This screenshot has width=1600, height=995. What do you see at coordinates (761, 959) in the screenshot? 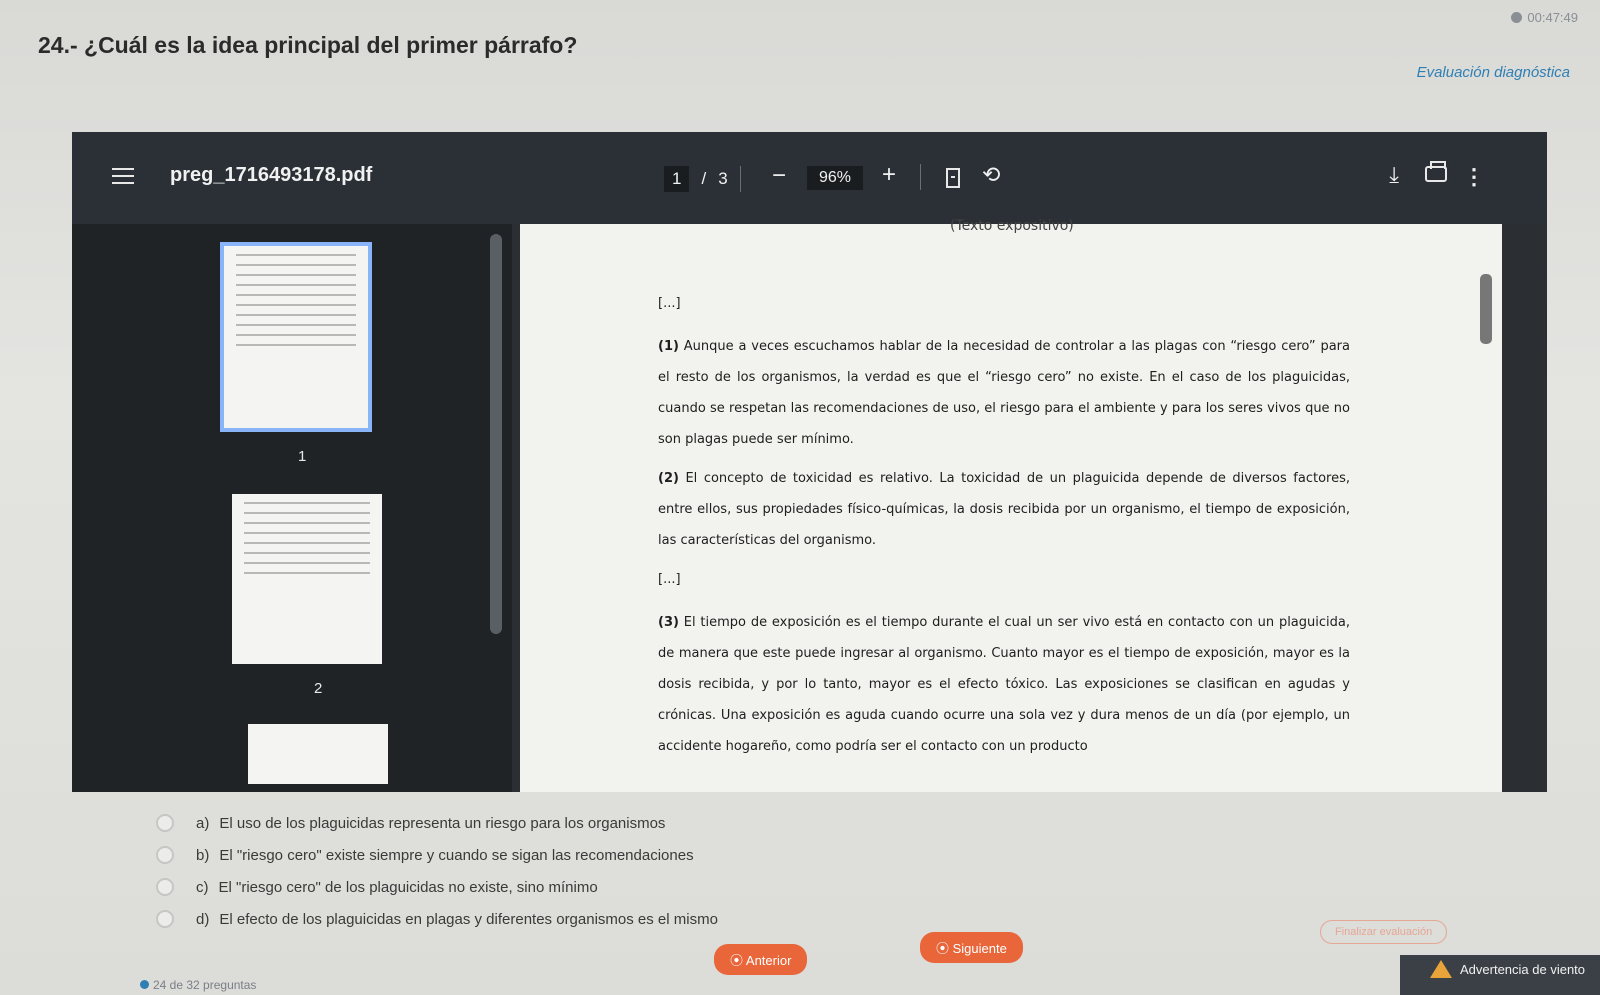
I see `previous-button: ⦿ Anterior` at bounding box center [761, 959].